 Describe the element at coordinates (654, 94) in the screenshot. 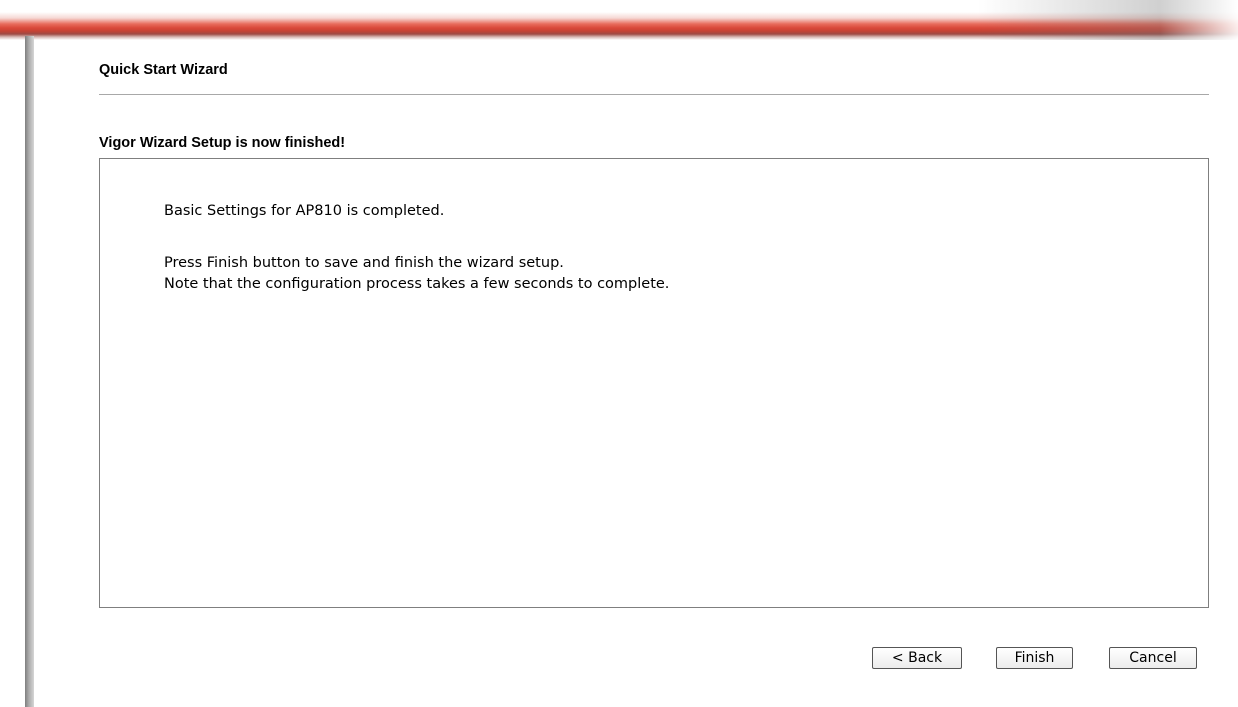

I see `title-divider` at that location.